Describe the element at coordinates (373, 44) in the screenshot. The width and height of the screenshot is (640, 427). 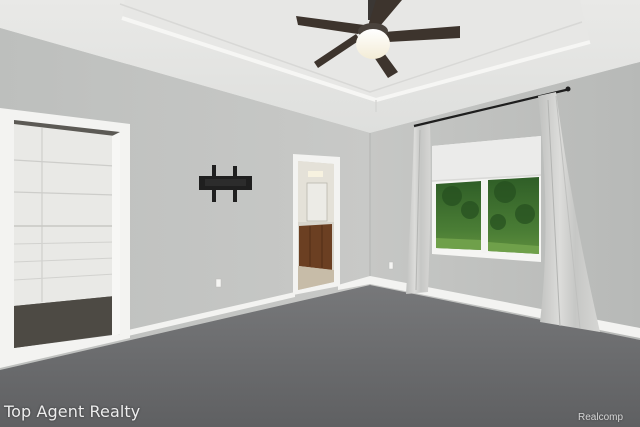
I see `fan-light` at that location.